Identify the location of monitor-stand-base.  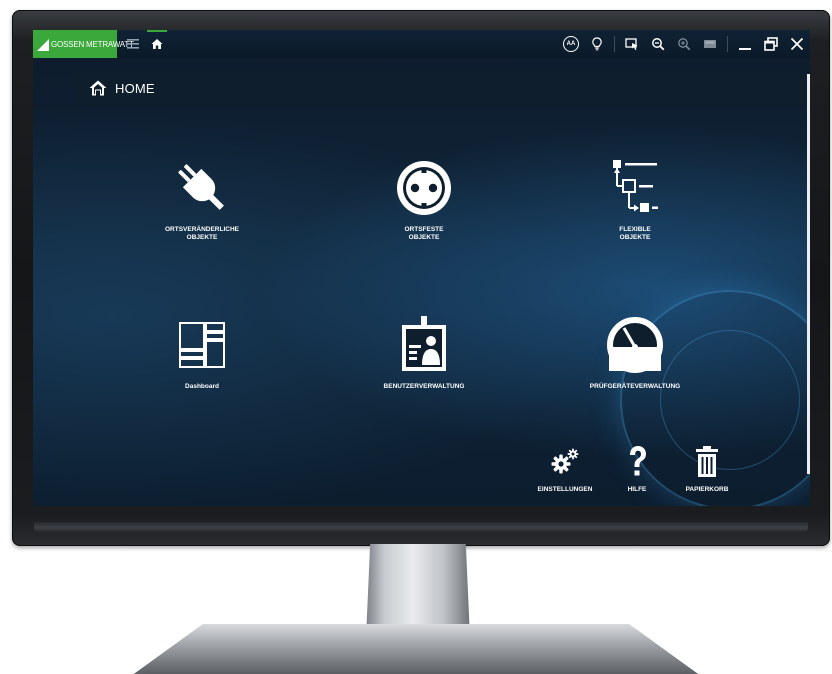
(416, 649).